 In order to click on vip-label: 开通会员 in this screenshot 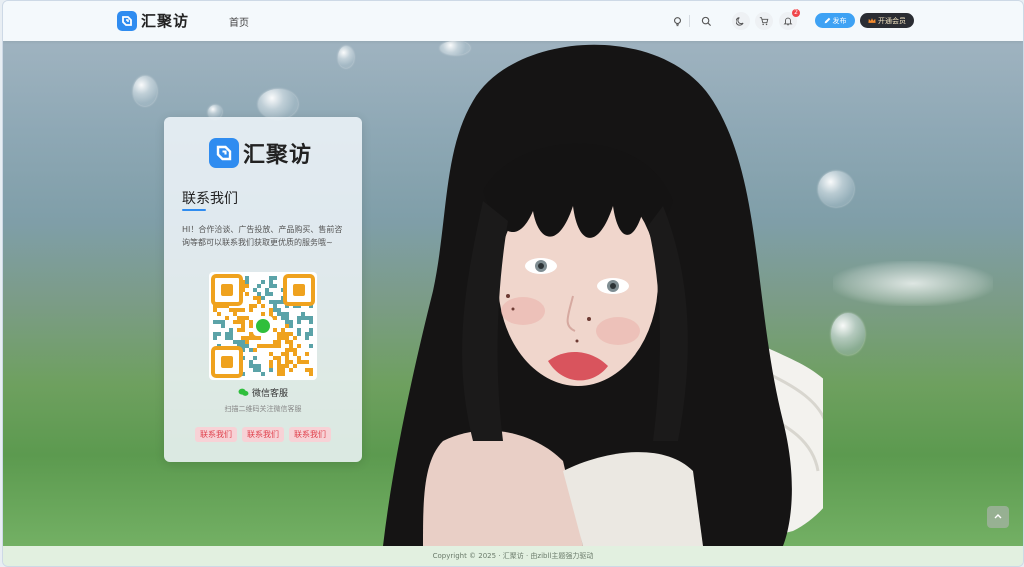, I will do `click(892, 21)`.